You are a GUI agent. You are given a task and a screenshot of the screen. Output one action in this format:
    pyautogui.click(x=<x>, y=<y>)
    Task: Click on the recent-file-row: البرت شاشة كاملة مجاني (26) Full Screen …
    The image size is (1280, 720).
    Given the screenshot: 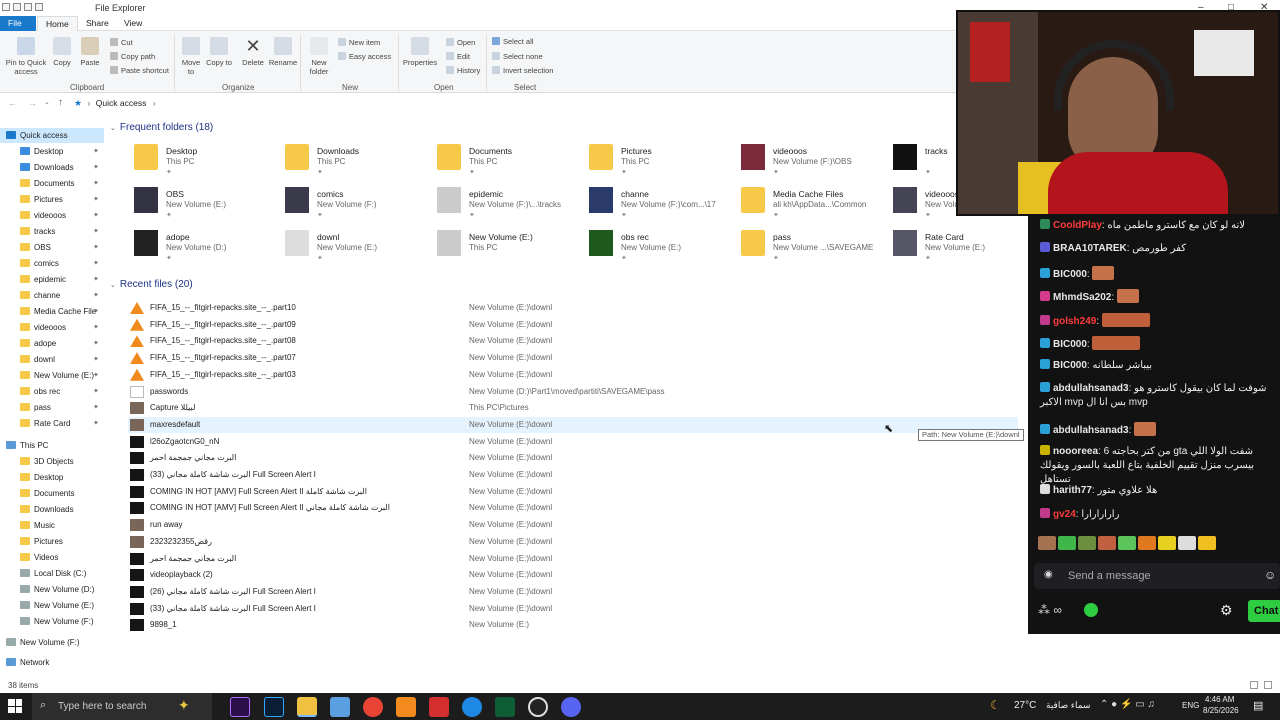 What is the action you would take?
    pyautogui.click(x=573, y=592)
    